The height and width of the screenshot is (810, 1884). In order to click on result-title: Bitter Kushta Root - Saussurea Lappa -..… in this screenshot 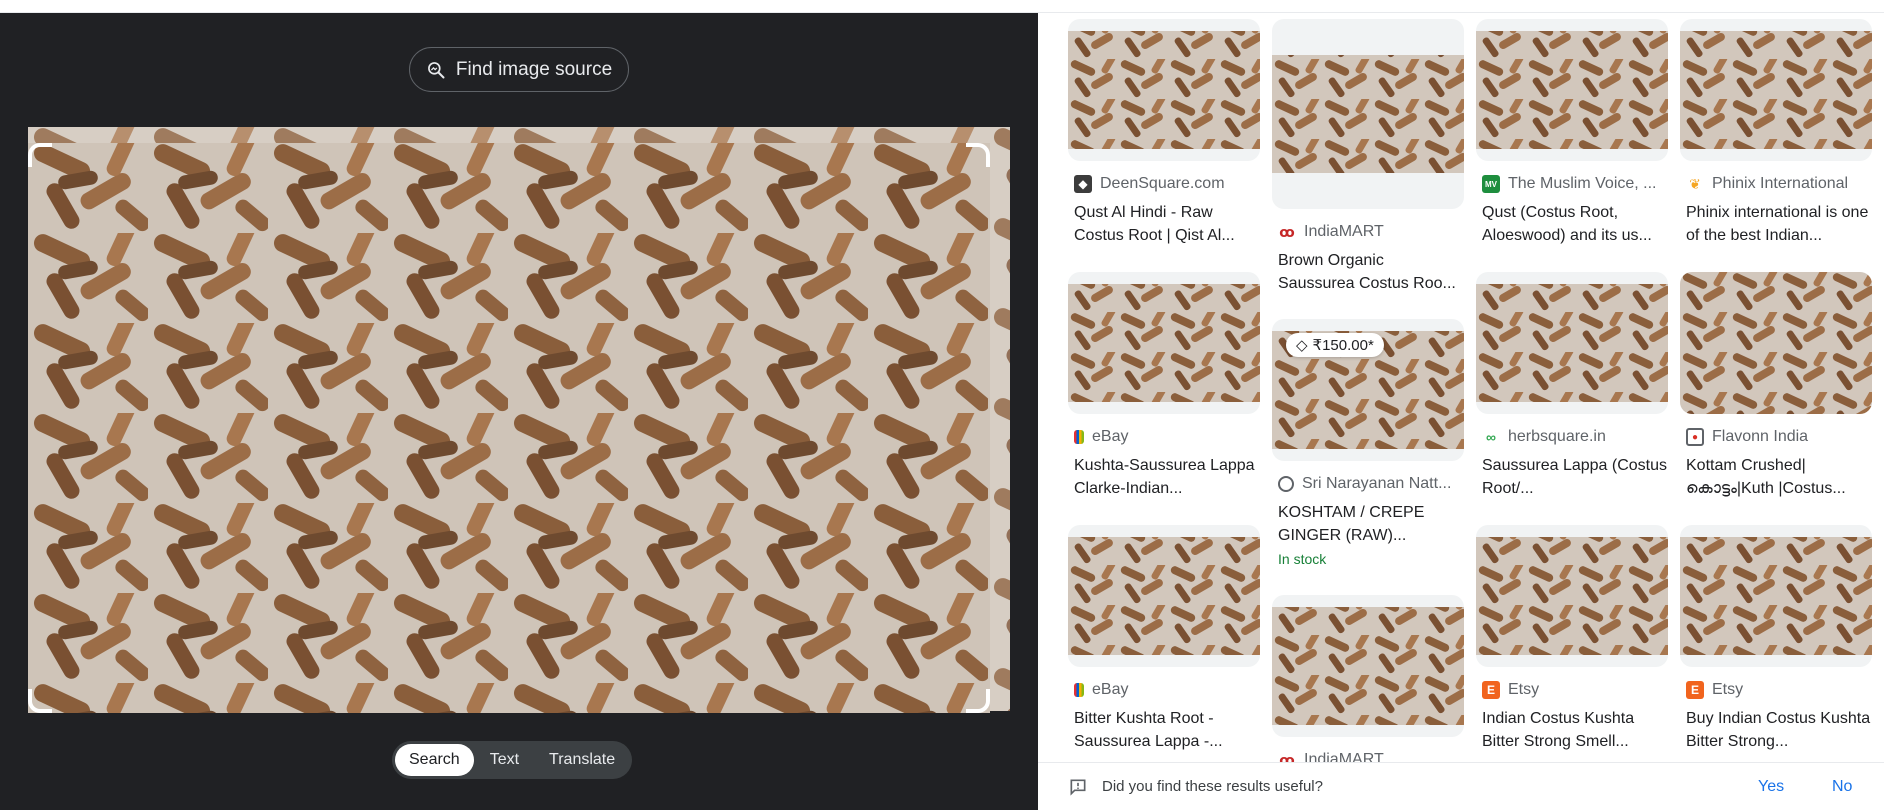, I will do `click(1164, 730)`.